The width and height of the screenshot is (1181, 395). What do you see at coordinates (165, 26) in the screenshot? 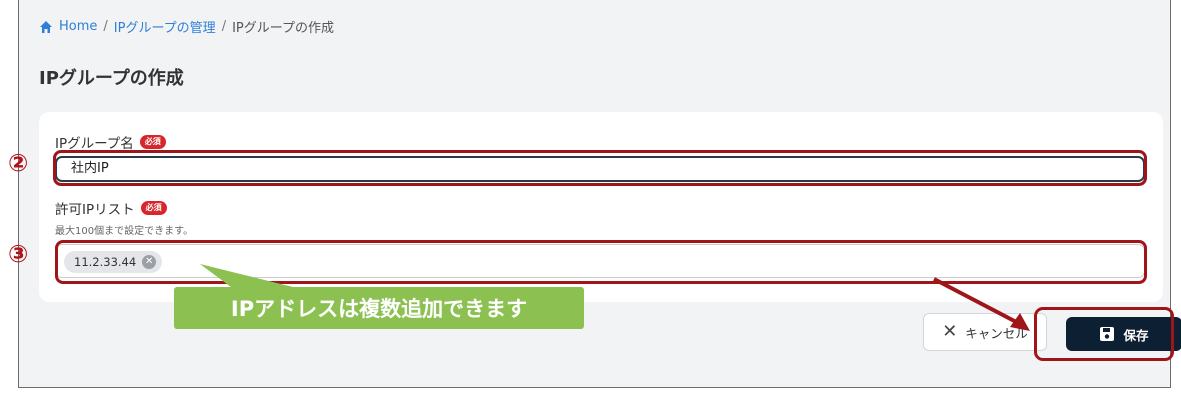
I see `breadcrumb-ip-group-manage-link: IPグループの管理` at bounding box center [165, 26].